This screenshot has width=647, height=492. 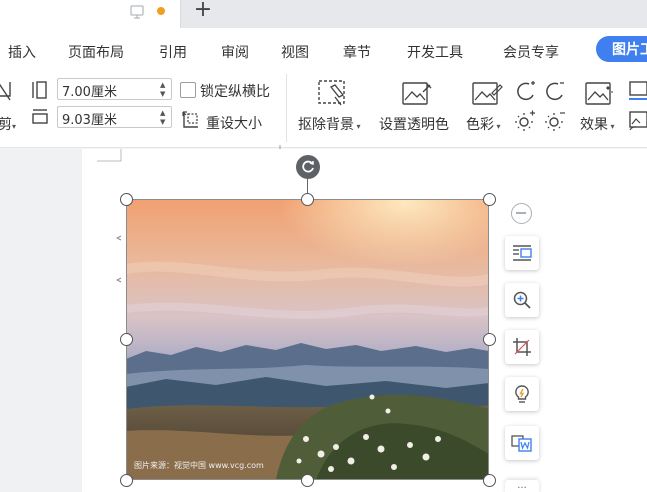 What do you see at coordinates (611, 126) in the screenshot?
I see `effects-caret-icon: ▾` at bounding box center [611, 126].